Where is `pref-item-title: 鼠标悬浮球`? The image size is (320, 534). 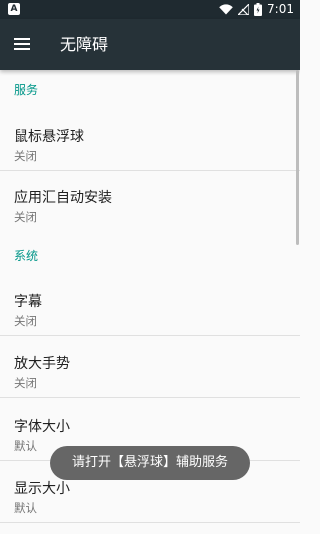 pref-item-title: 鼠标悬浮球 is located at coordinates (49, 137).